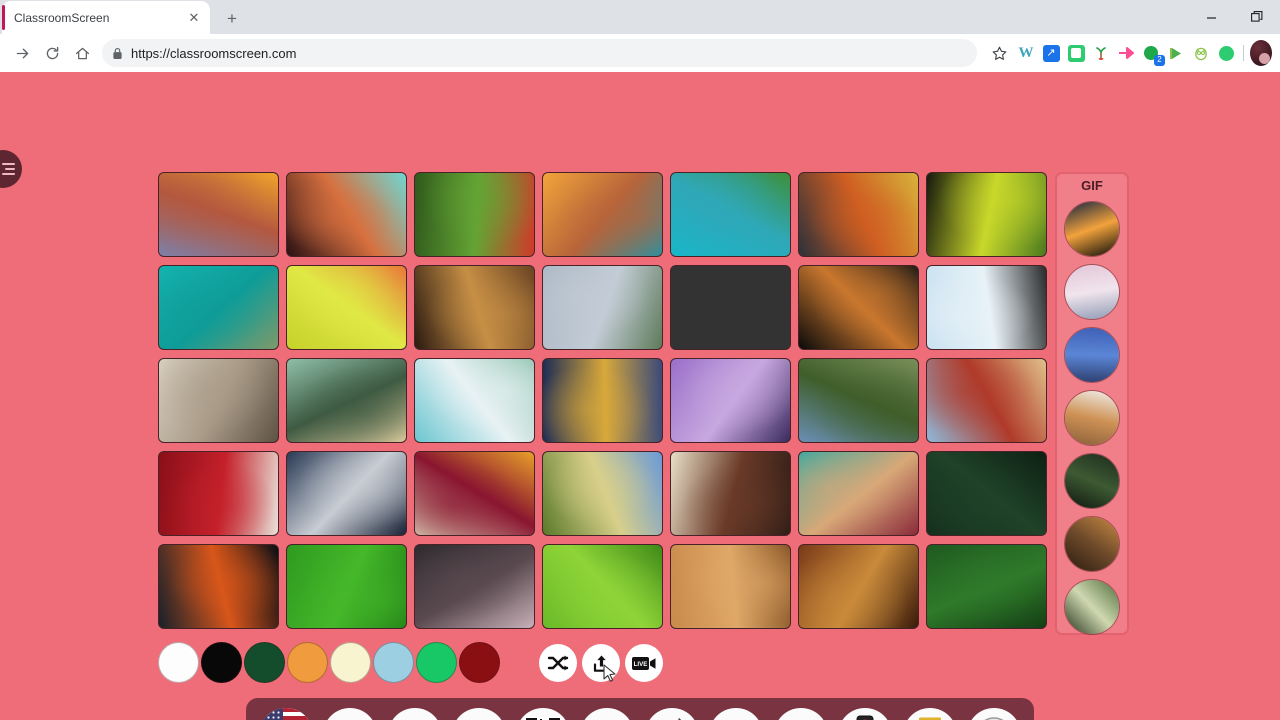  What do you see at coordinates (999, 53) in the screenshot?
I see `star-icon` at bounding box center [999, 53].